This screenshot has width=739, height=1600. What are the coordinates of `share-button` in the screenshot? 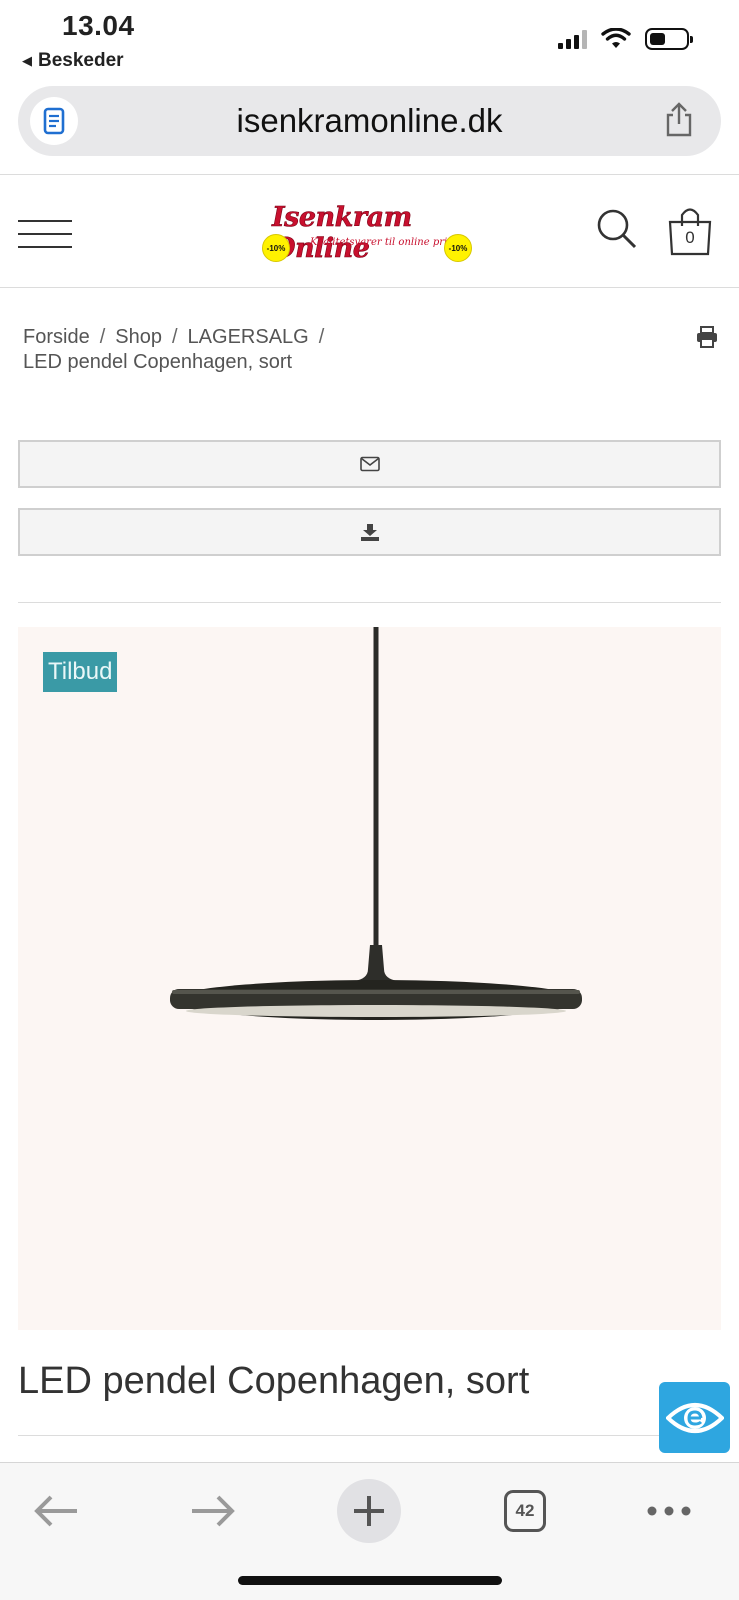 It's located at (679, 120).